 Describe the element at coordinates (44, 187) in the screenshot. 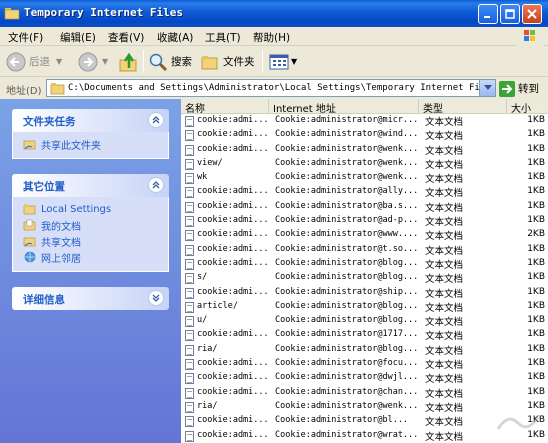

I see `other-places-title: 其它位置` at that location.